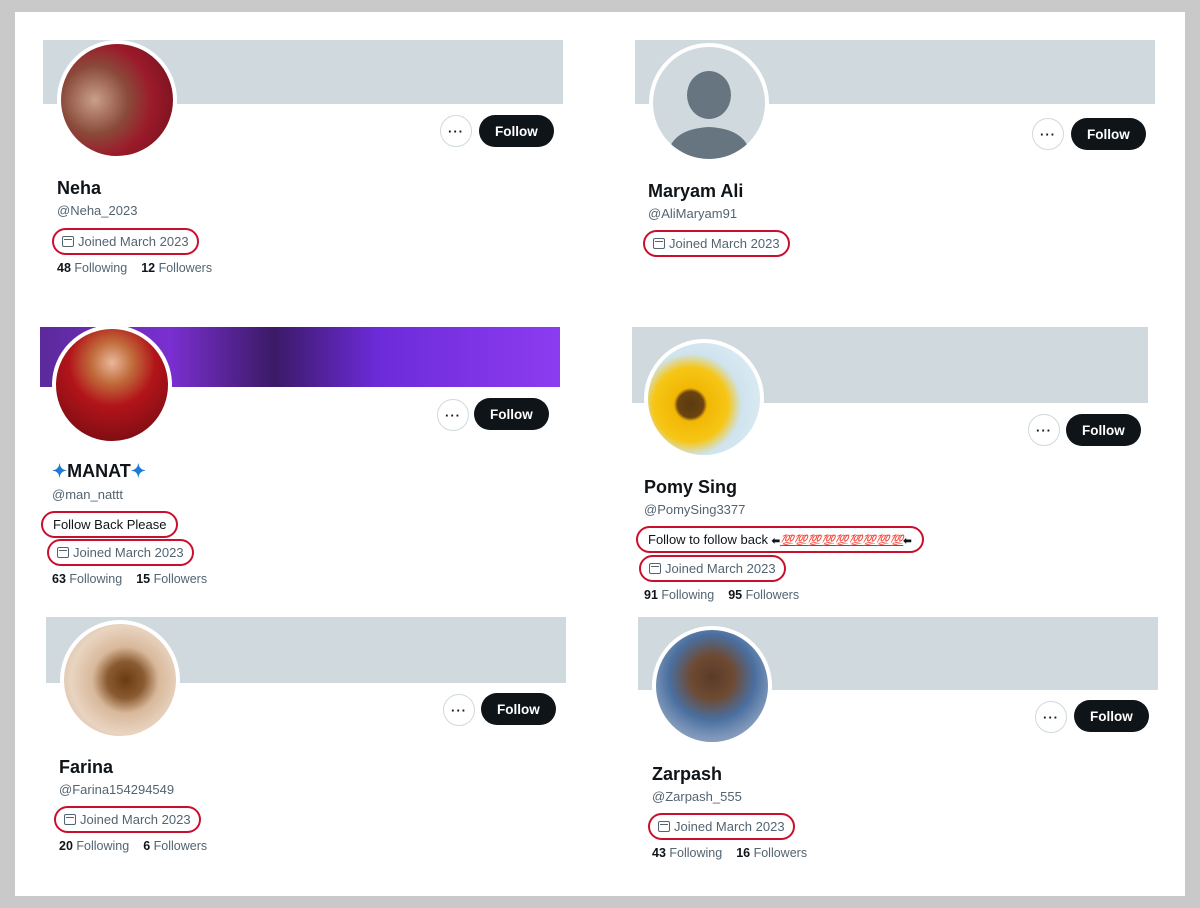  Describe the element at coordinates (97, 210) in the screenshot. I see `profile-handle: @Neha_2023` at that location.